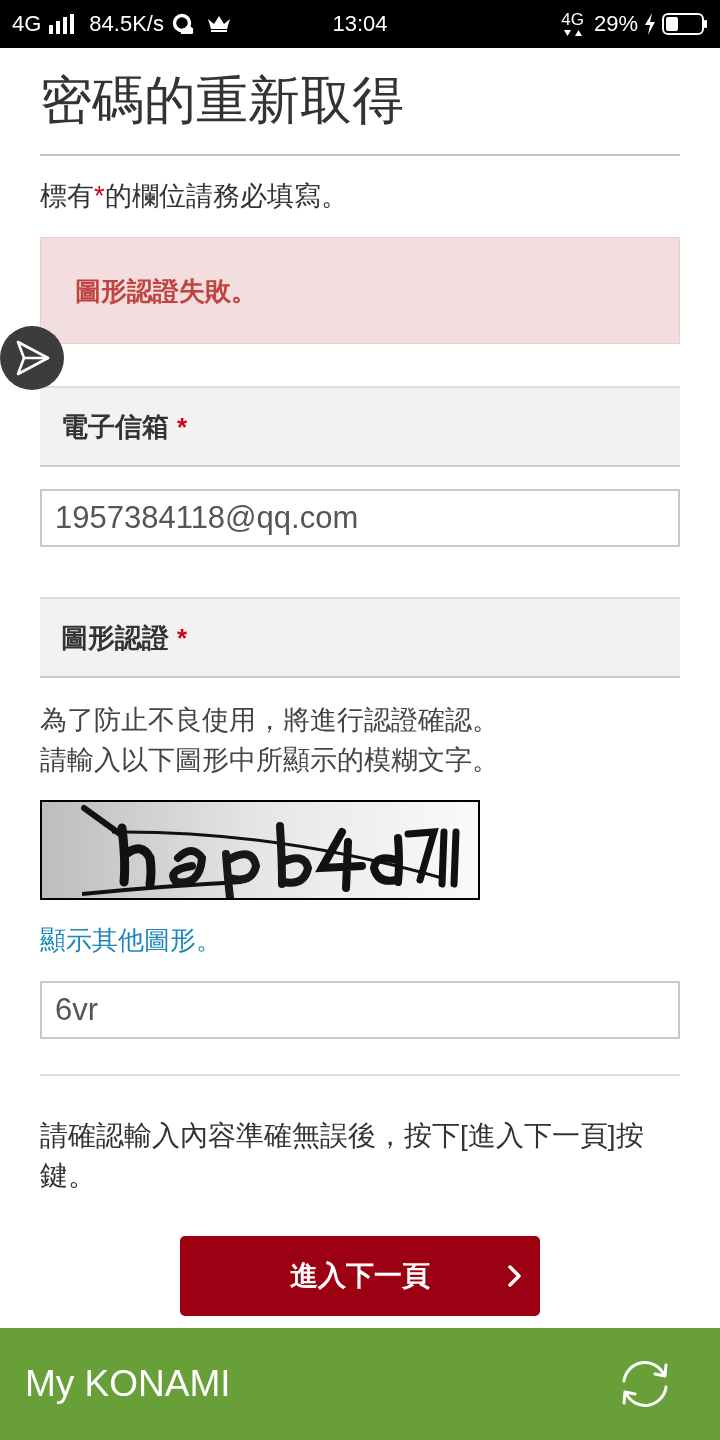  I want to click on next-page-button: 進入下一頁, so click(360, 1276).